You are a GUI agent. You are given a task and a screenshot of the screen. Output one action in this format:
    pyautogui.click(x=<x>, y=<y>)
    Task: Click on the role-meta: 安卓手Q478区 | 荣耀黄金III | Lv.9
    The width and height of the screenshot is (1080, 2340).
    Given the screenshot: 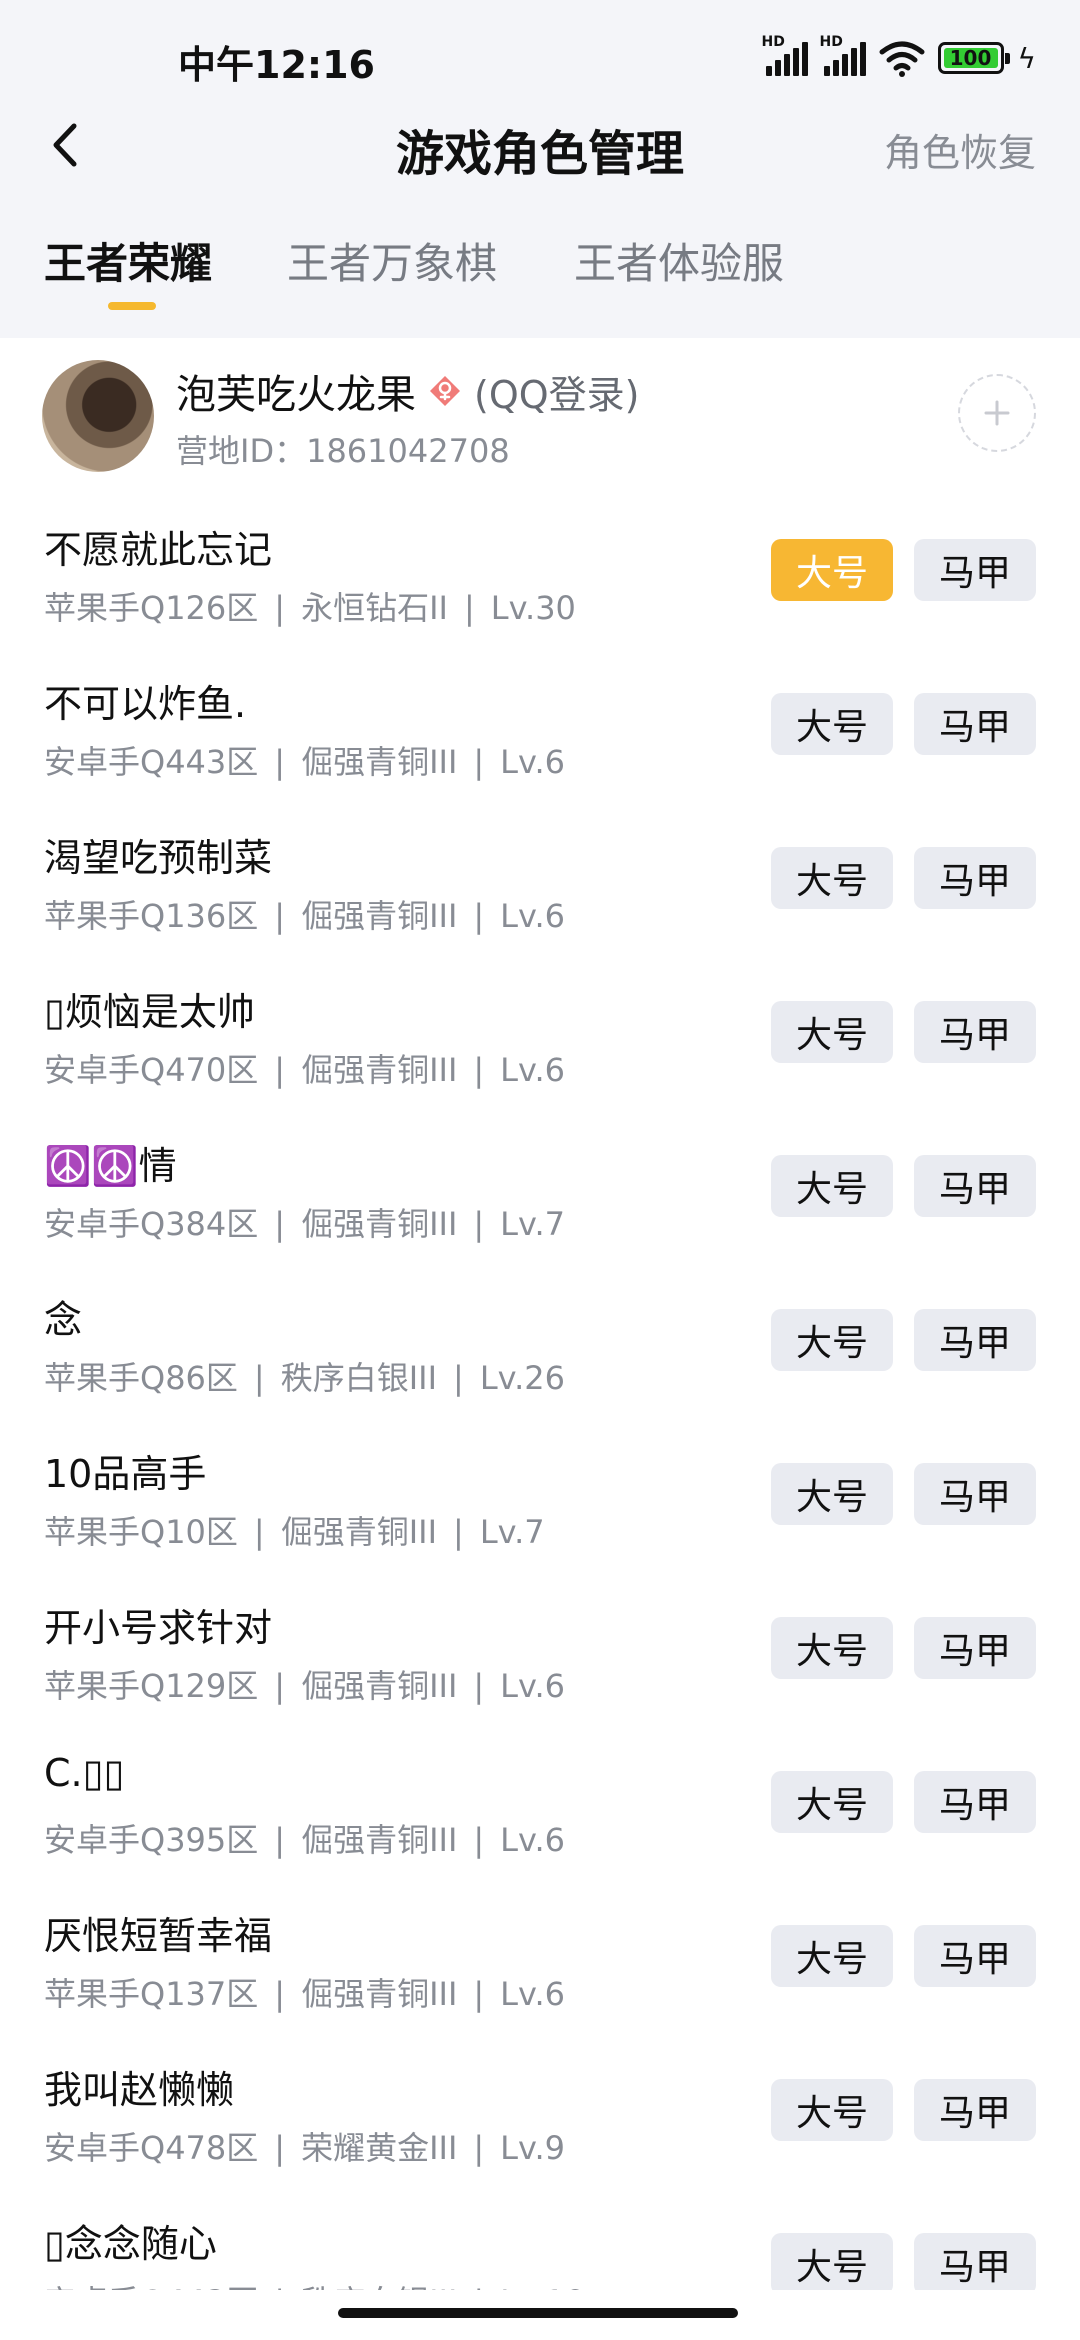 What is the action you would take?
    pyautogui.click(x=304, y=2146)
    